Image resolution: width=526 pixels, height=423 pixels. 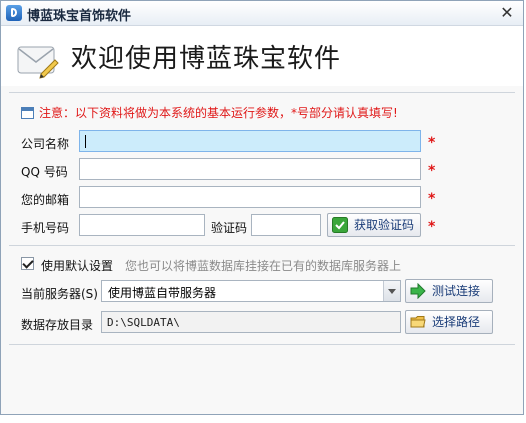 What do you see at coordinates (77, 266) in the screenshot?
I see `use-default-label: 使用默认设置` at bounding box center [77, 266].